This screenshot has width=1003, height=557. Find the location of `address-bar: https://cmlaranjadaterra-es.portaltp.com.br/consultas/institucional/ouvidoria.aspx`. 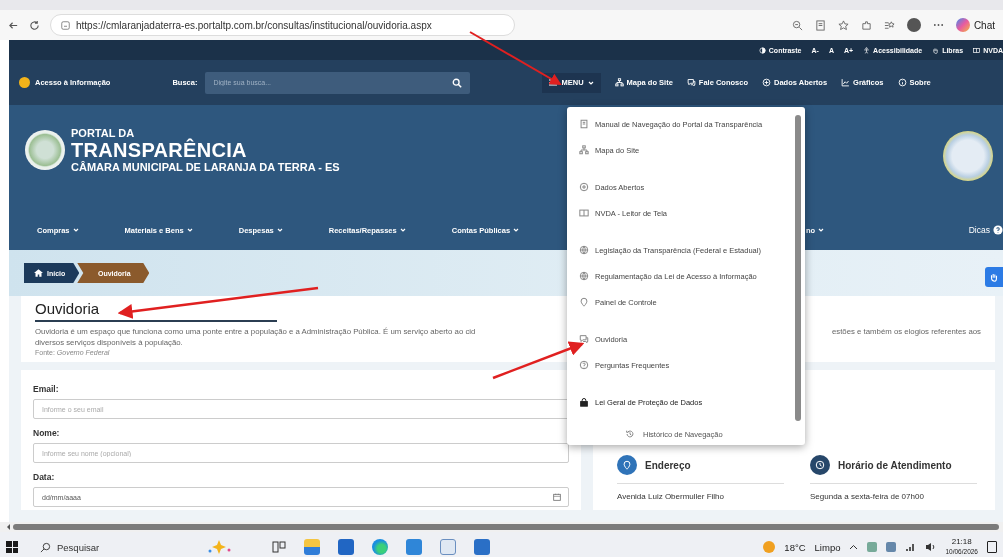

address-bar: https://cmlaranjadaterra-es.portaltp.com.br/consultas/institucional/ouvidoria.aspx is located at coordinates (282, 25).